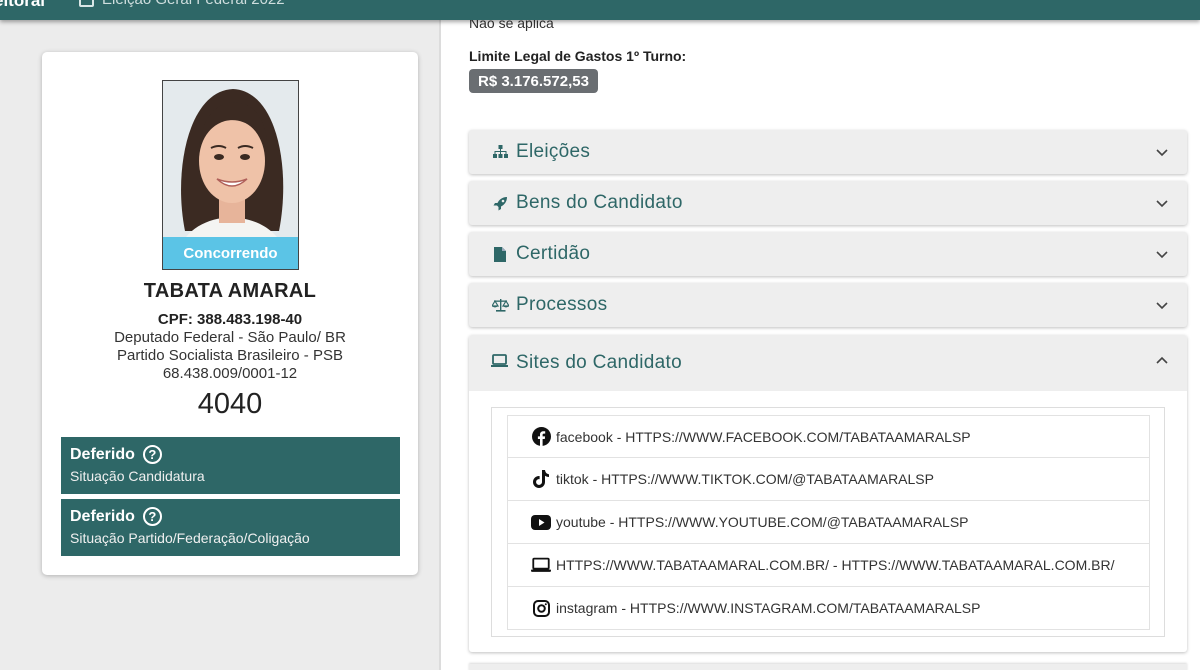 This screenshot has height=670, width=1200. What do you see at coordinates (541, 608) in the screenshot?
I see `instagram-icon` at bounding box center [541, 608].